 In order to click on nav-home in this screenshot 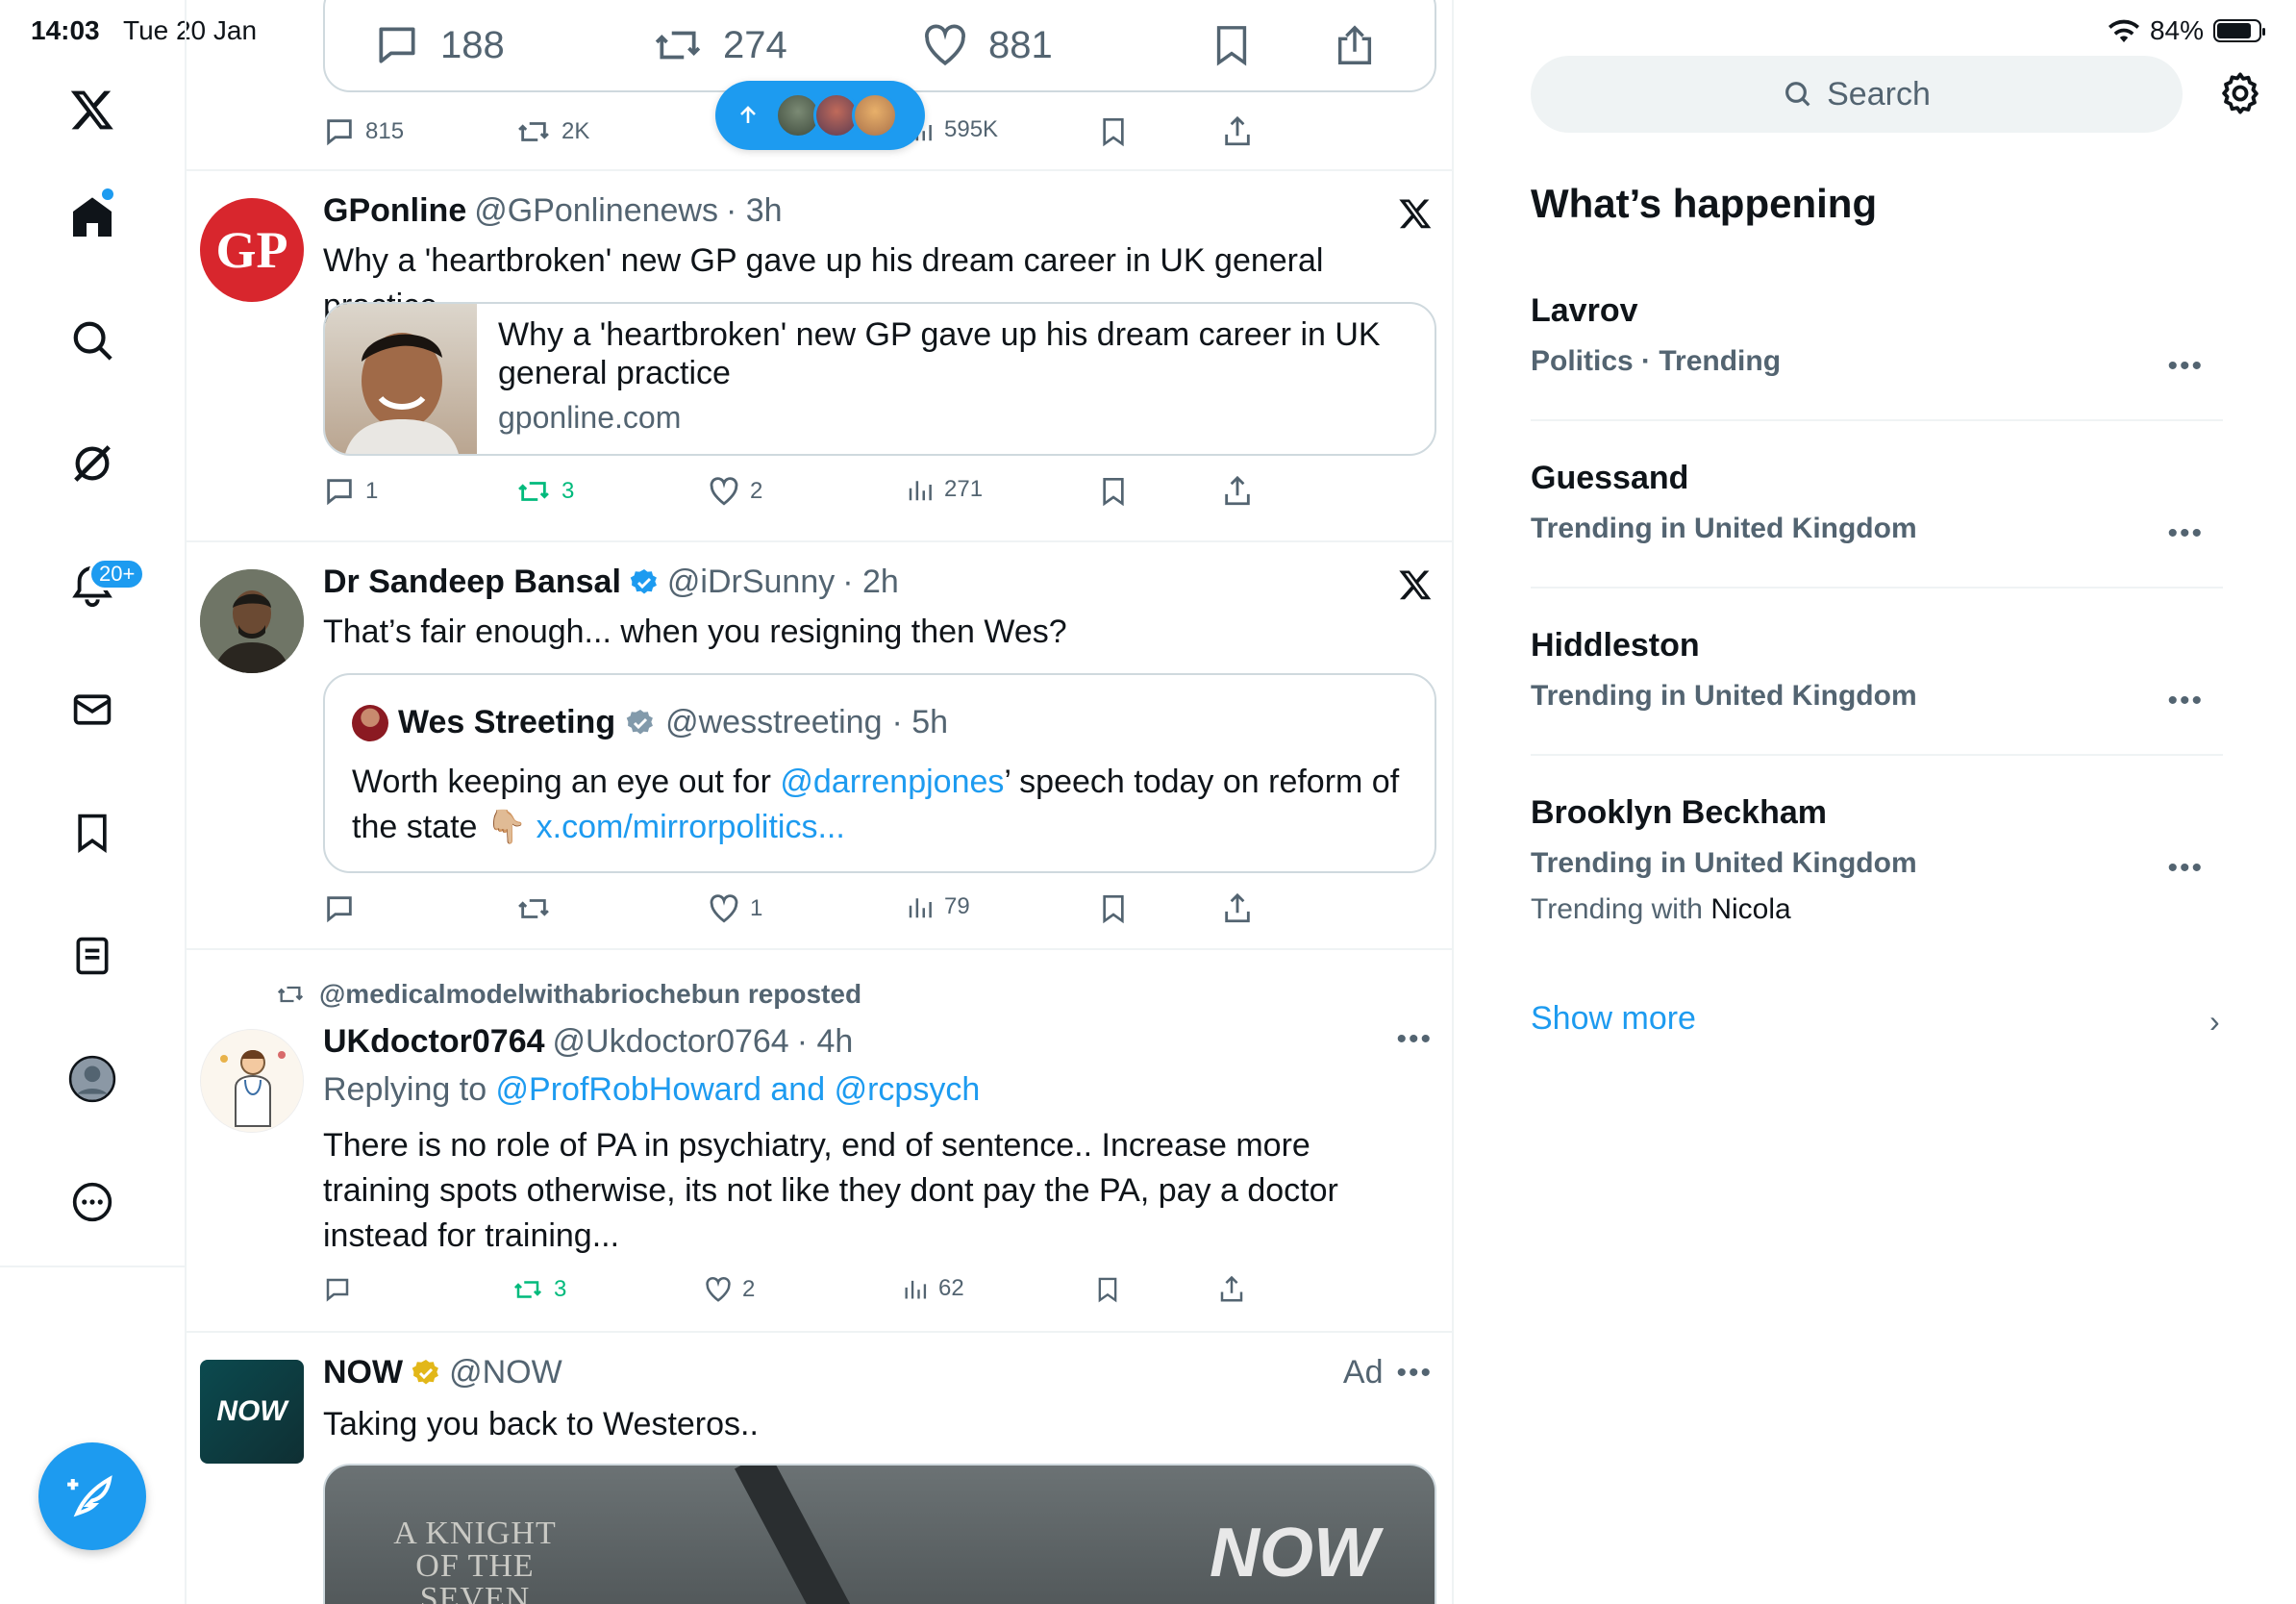, I will do `click(92, 217)`.